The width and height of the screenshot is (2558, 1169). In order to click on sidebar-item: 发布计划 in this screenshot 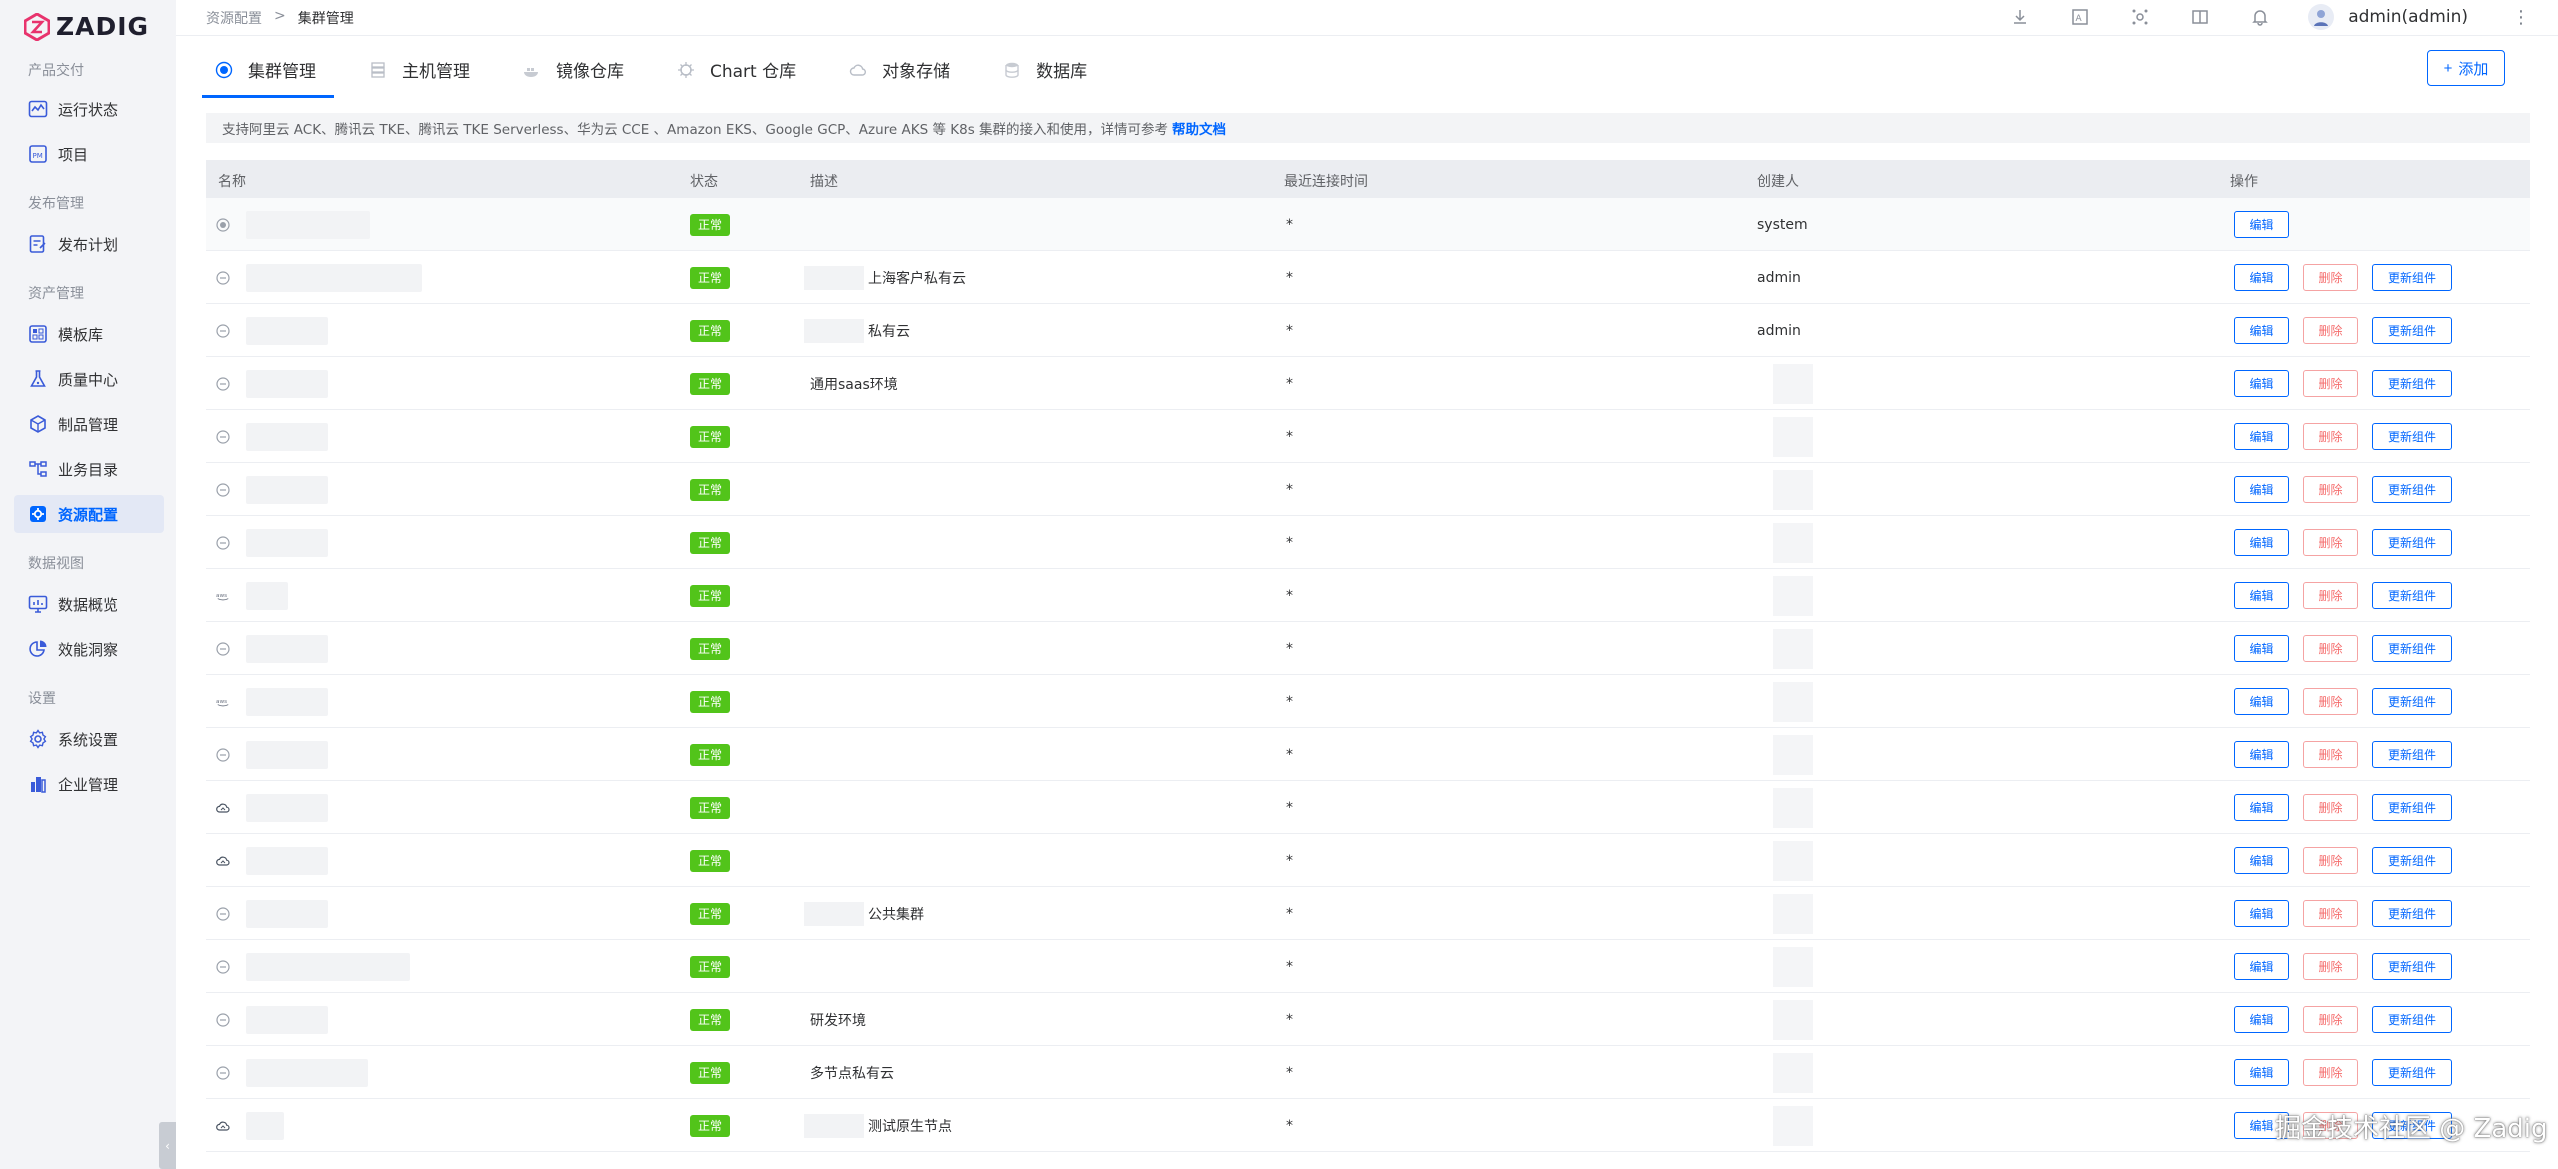, I will do `click(89, 244)`.